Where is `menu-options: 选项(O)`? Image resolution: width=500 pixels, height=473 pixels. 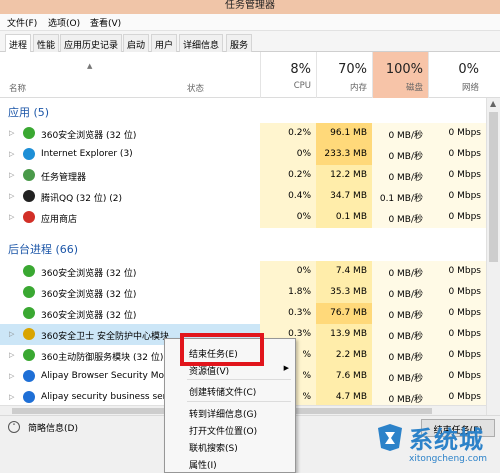
menu-options: 选项(O) is located at coordinates (64, 22).